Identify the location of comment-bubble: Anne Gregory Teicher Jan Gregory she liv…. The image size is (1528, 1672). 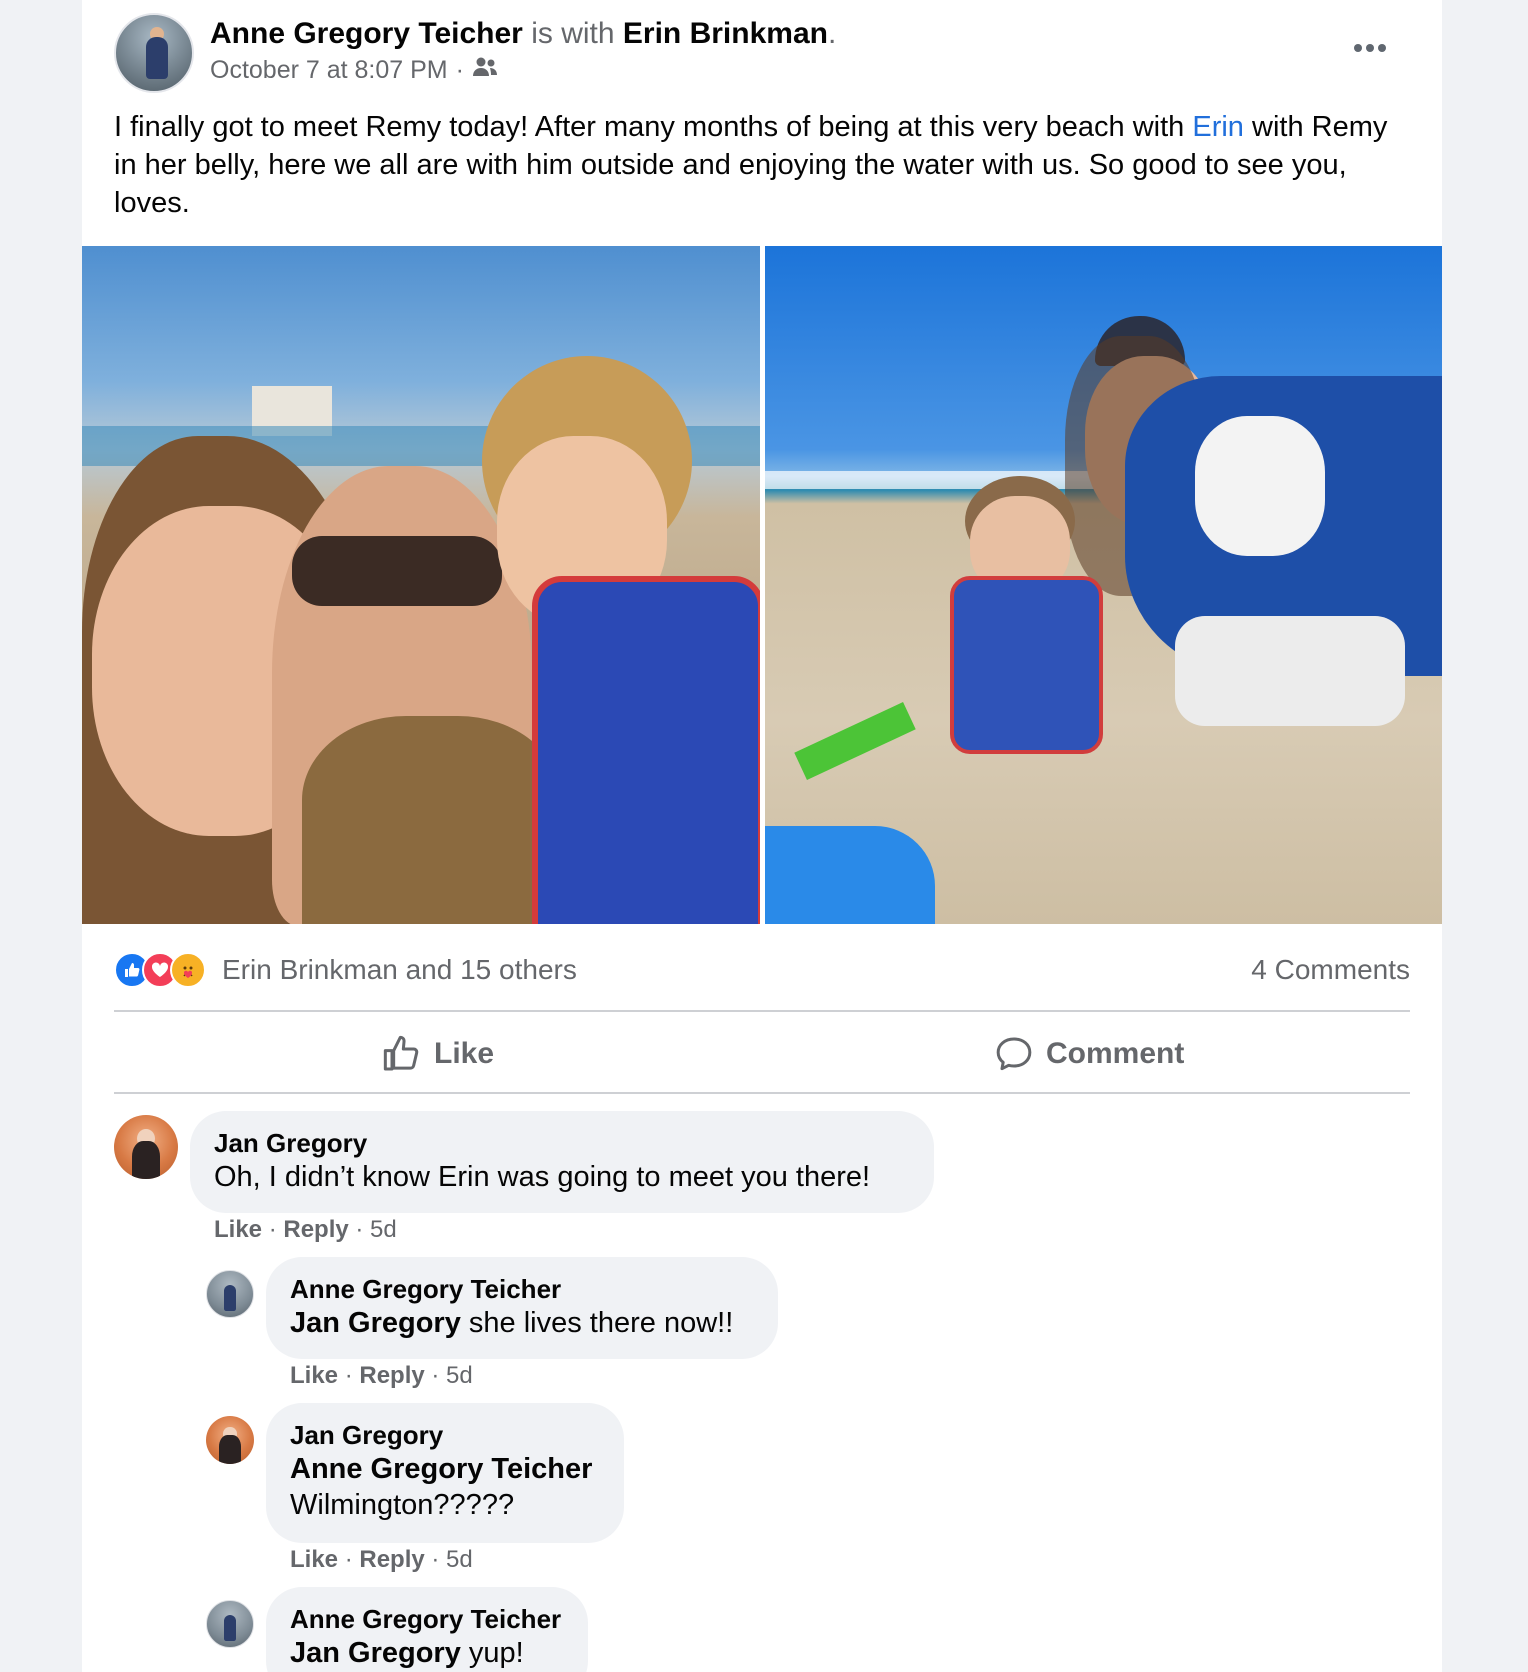
(522, 1308).